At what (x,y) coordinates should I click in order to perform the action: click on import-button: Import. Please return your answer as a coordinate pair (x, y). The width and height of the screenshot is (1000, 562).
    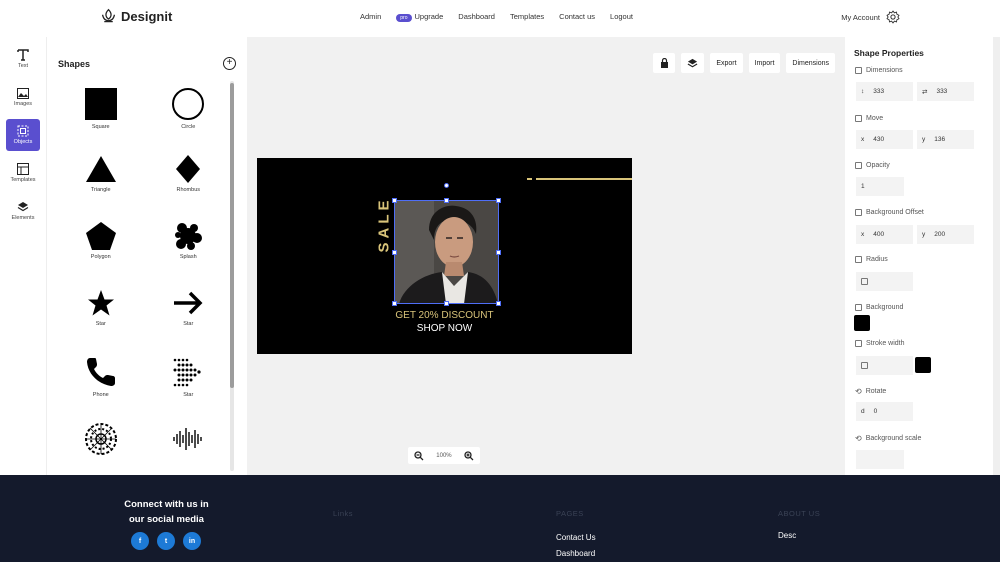
    Looking at the image, I should click on (764, 63).